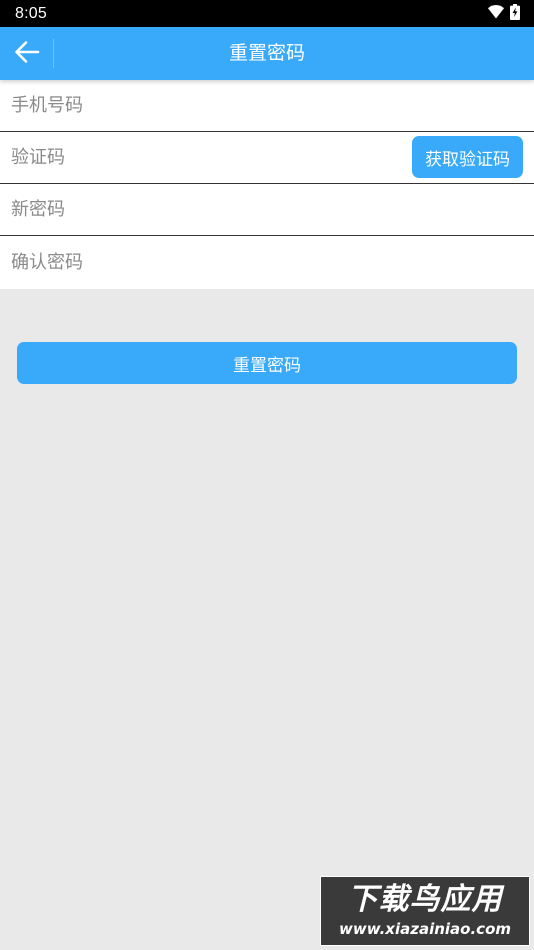 The width and height of the screenshot is (534, 950). What do you see at coordinates (201, 209) in the screenshot?
I see `new-password-input` at bounding box center [201, 209].